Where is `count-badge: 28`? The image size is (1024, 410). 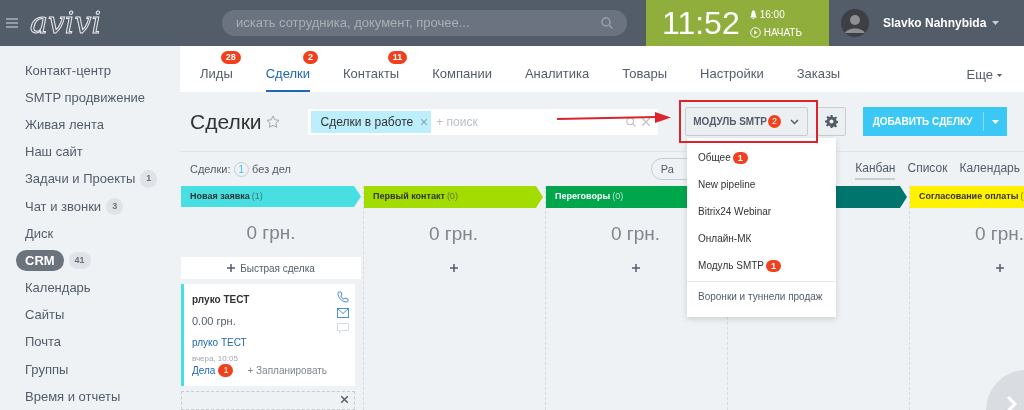 count-badge: 28 is located at coordinates (230, 57).